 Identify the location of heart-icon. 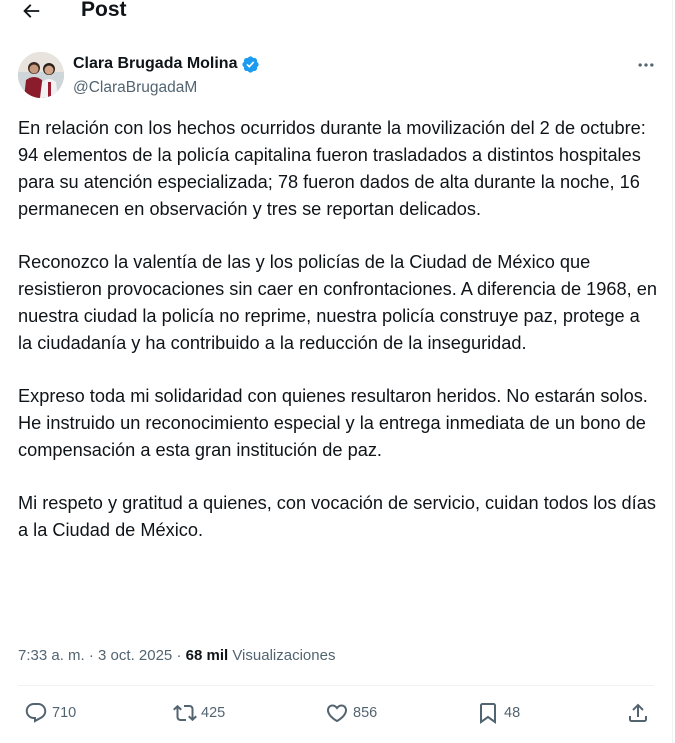
(337, 713).